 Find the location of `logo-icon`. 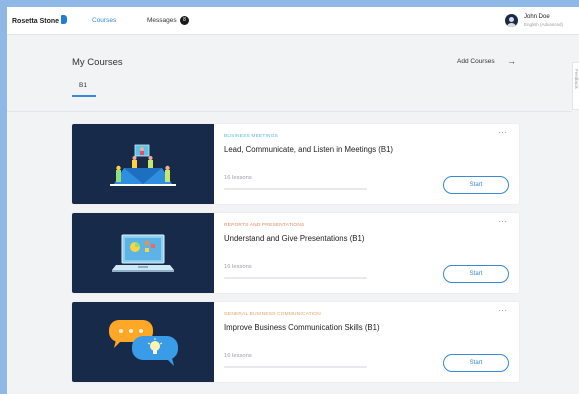

logo-icon is located at coordinates (64, 19).